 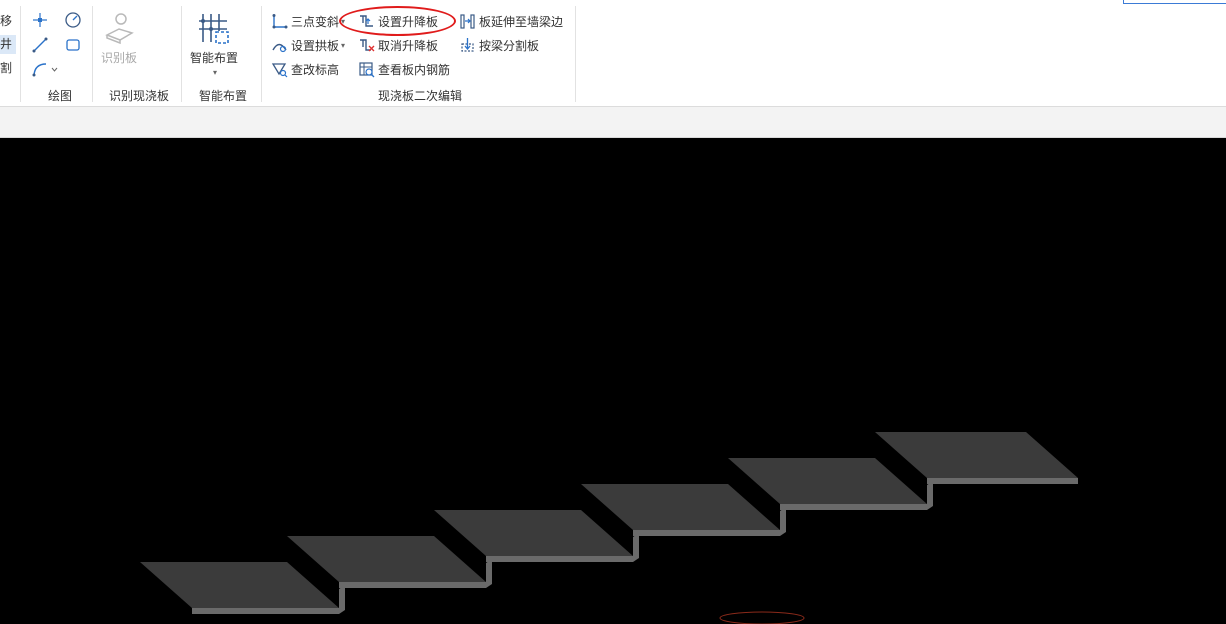 I want to click on recognize-slab-icon, so click(x=119, y=29).